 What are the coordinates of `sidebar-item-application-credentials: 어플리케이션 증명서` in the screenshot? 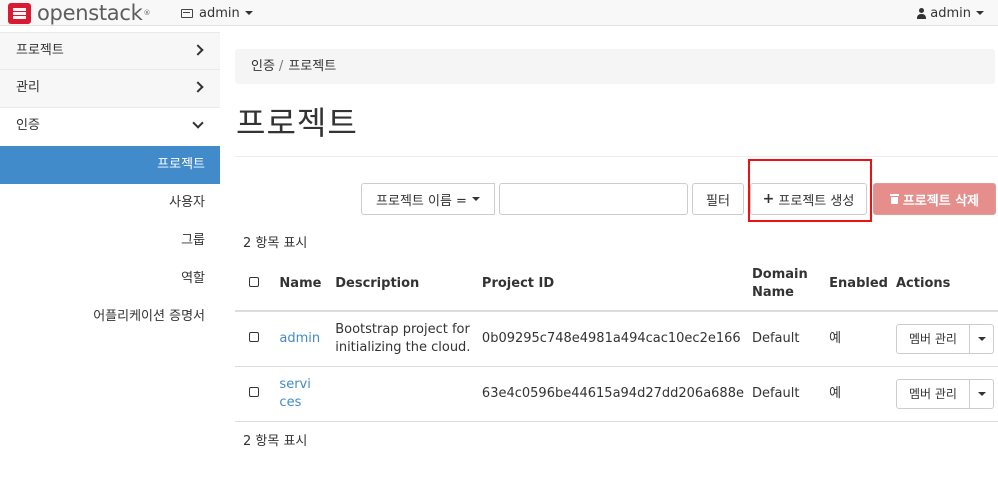 It's located at (110, 317).